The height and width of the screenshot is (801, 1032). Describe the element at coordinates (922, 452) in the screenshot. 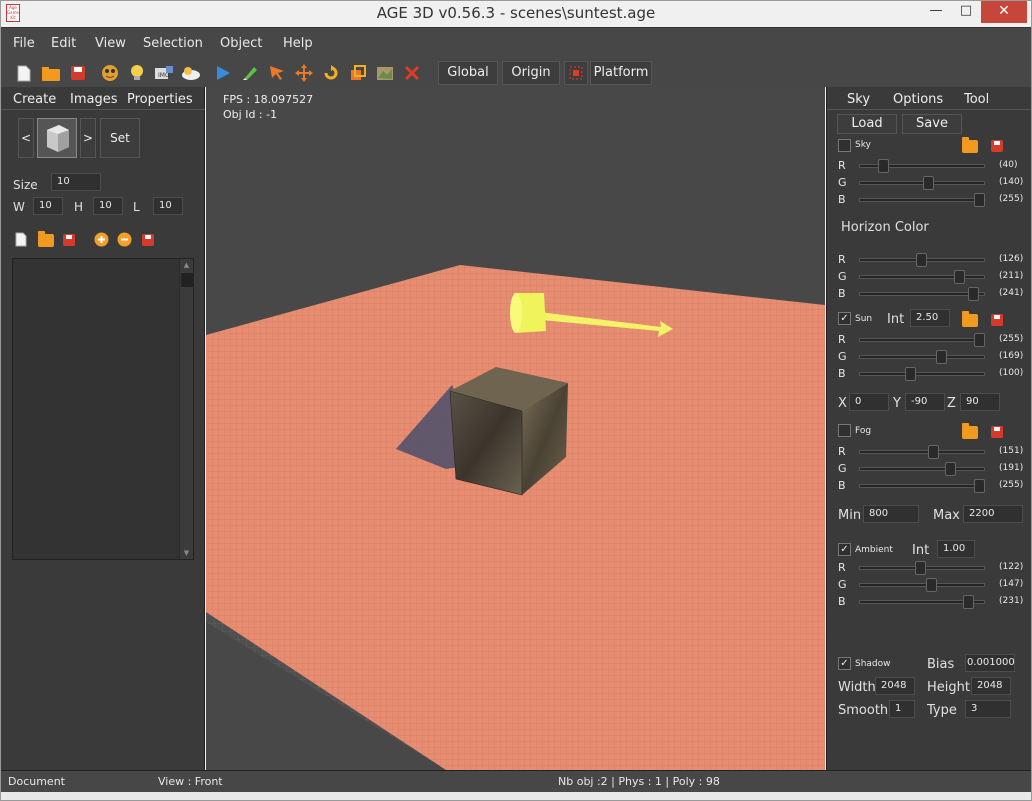

I see `fog-r-slider` at that location.